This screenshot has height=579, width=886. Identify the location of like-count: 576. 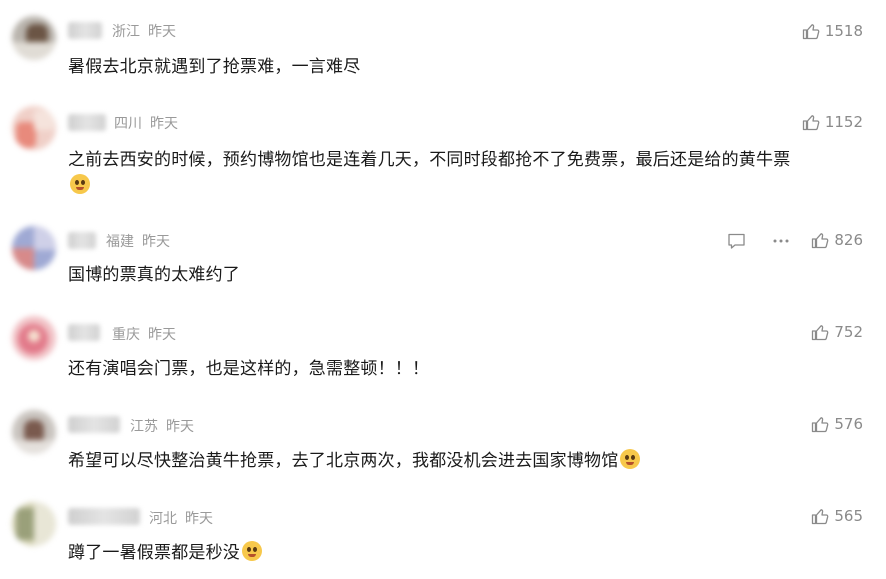
(848, 424).